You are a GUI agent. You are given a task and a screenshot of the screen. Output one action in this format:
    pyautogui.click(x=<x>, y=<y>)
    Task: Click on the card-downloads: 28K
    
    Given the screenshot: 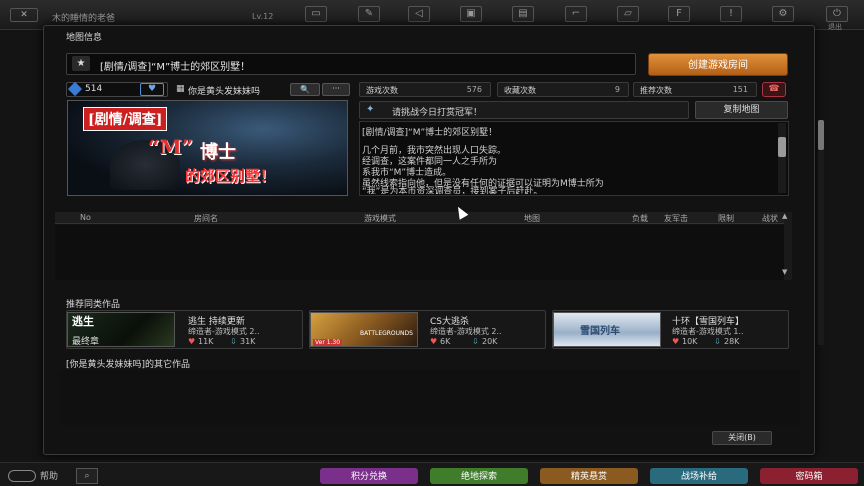 What is the action you would take?
    pyautogui.click(x=732, y=341)
    